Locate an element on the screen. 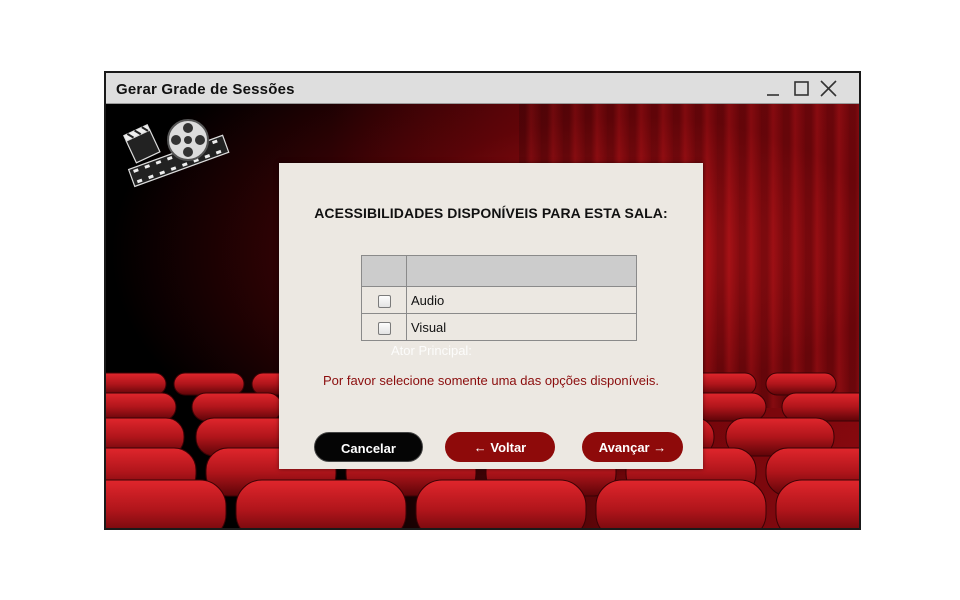  table-row: Audio is located at coordinates (499, 300).